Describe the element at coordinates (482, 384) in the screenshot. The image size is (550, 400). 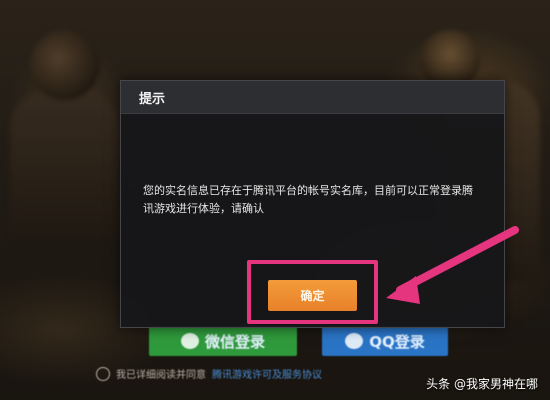
I see `watermark: 头条 @我家男神在哪` at that location.